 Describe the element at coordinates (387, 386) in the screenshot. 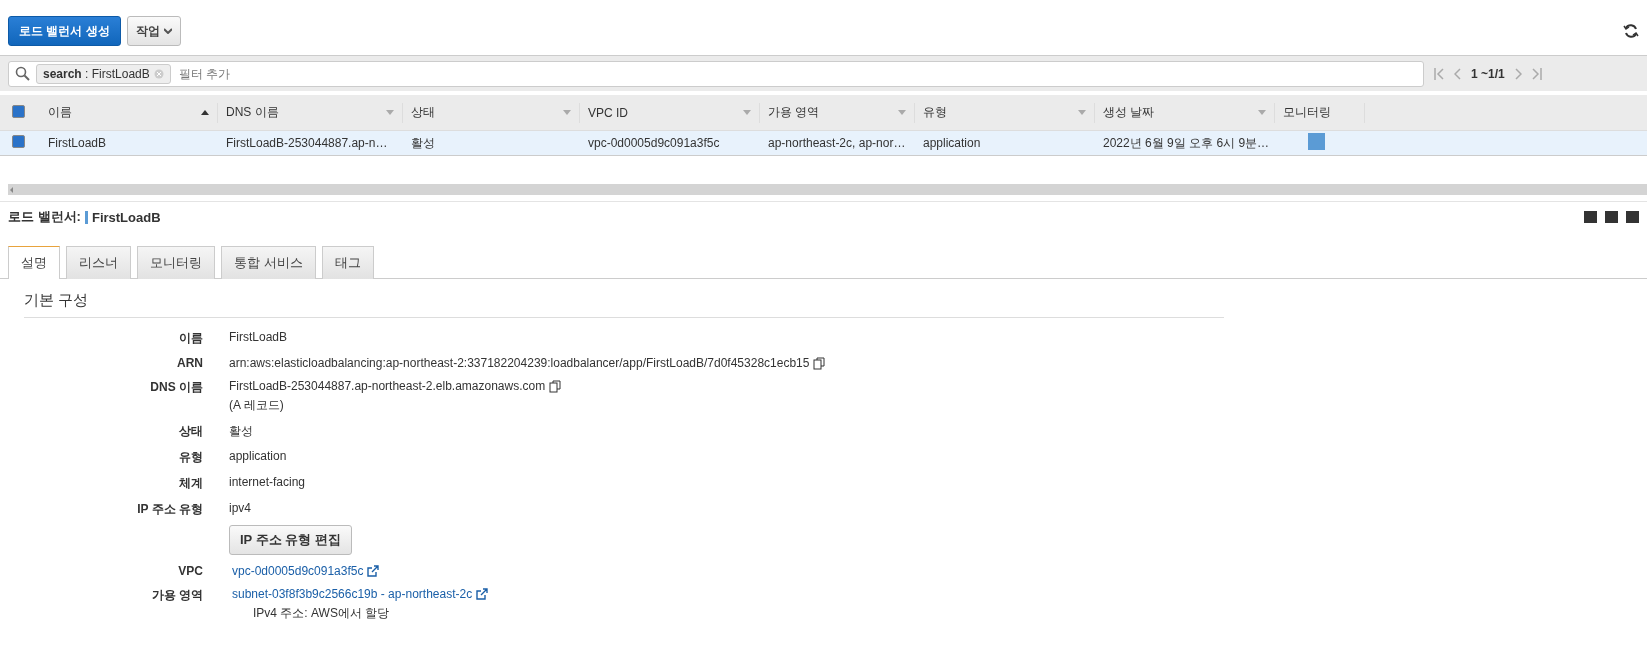

I see `field-value: FirstLoadB-253044887.ap-northeast-2.elb.amazonaws.com` at that location.